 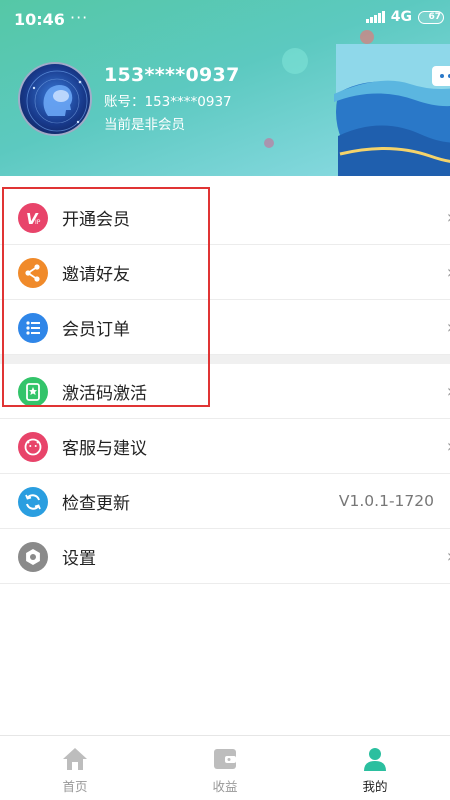 I want to click on status-bar: 10:46 ··· 4G 67, so click(x=225, y=19).